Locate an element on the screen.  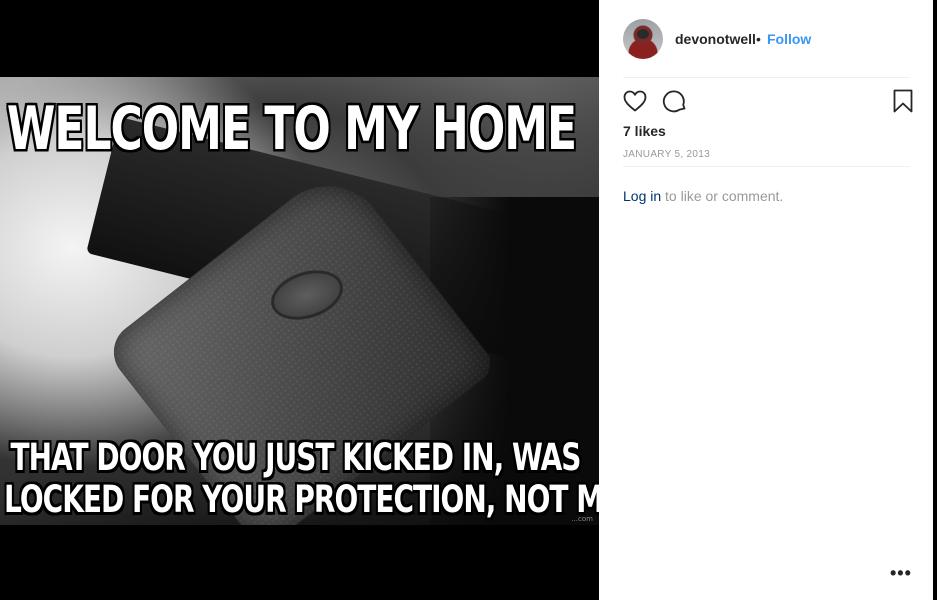
comment-bubble-icon is located at coordinates (675, 101).